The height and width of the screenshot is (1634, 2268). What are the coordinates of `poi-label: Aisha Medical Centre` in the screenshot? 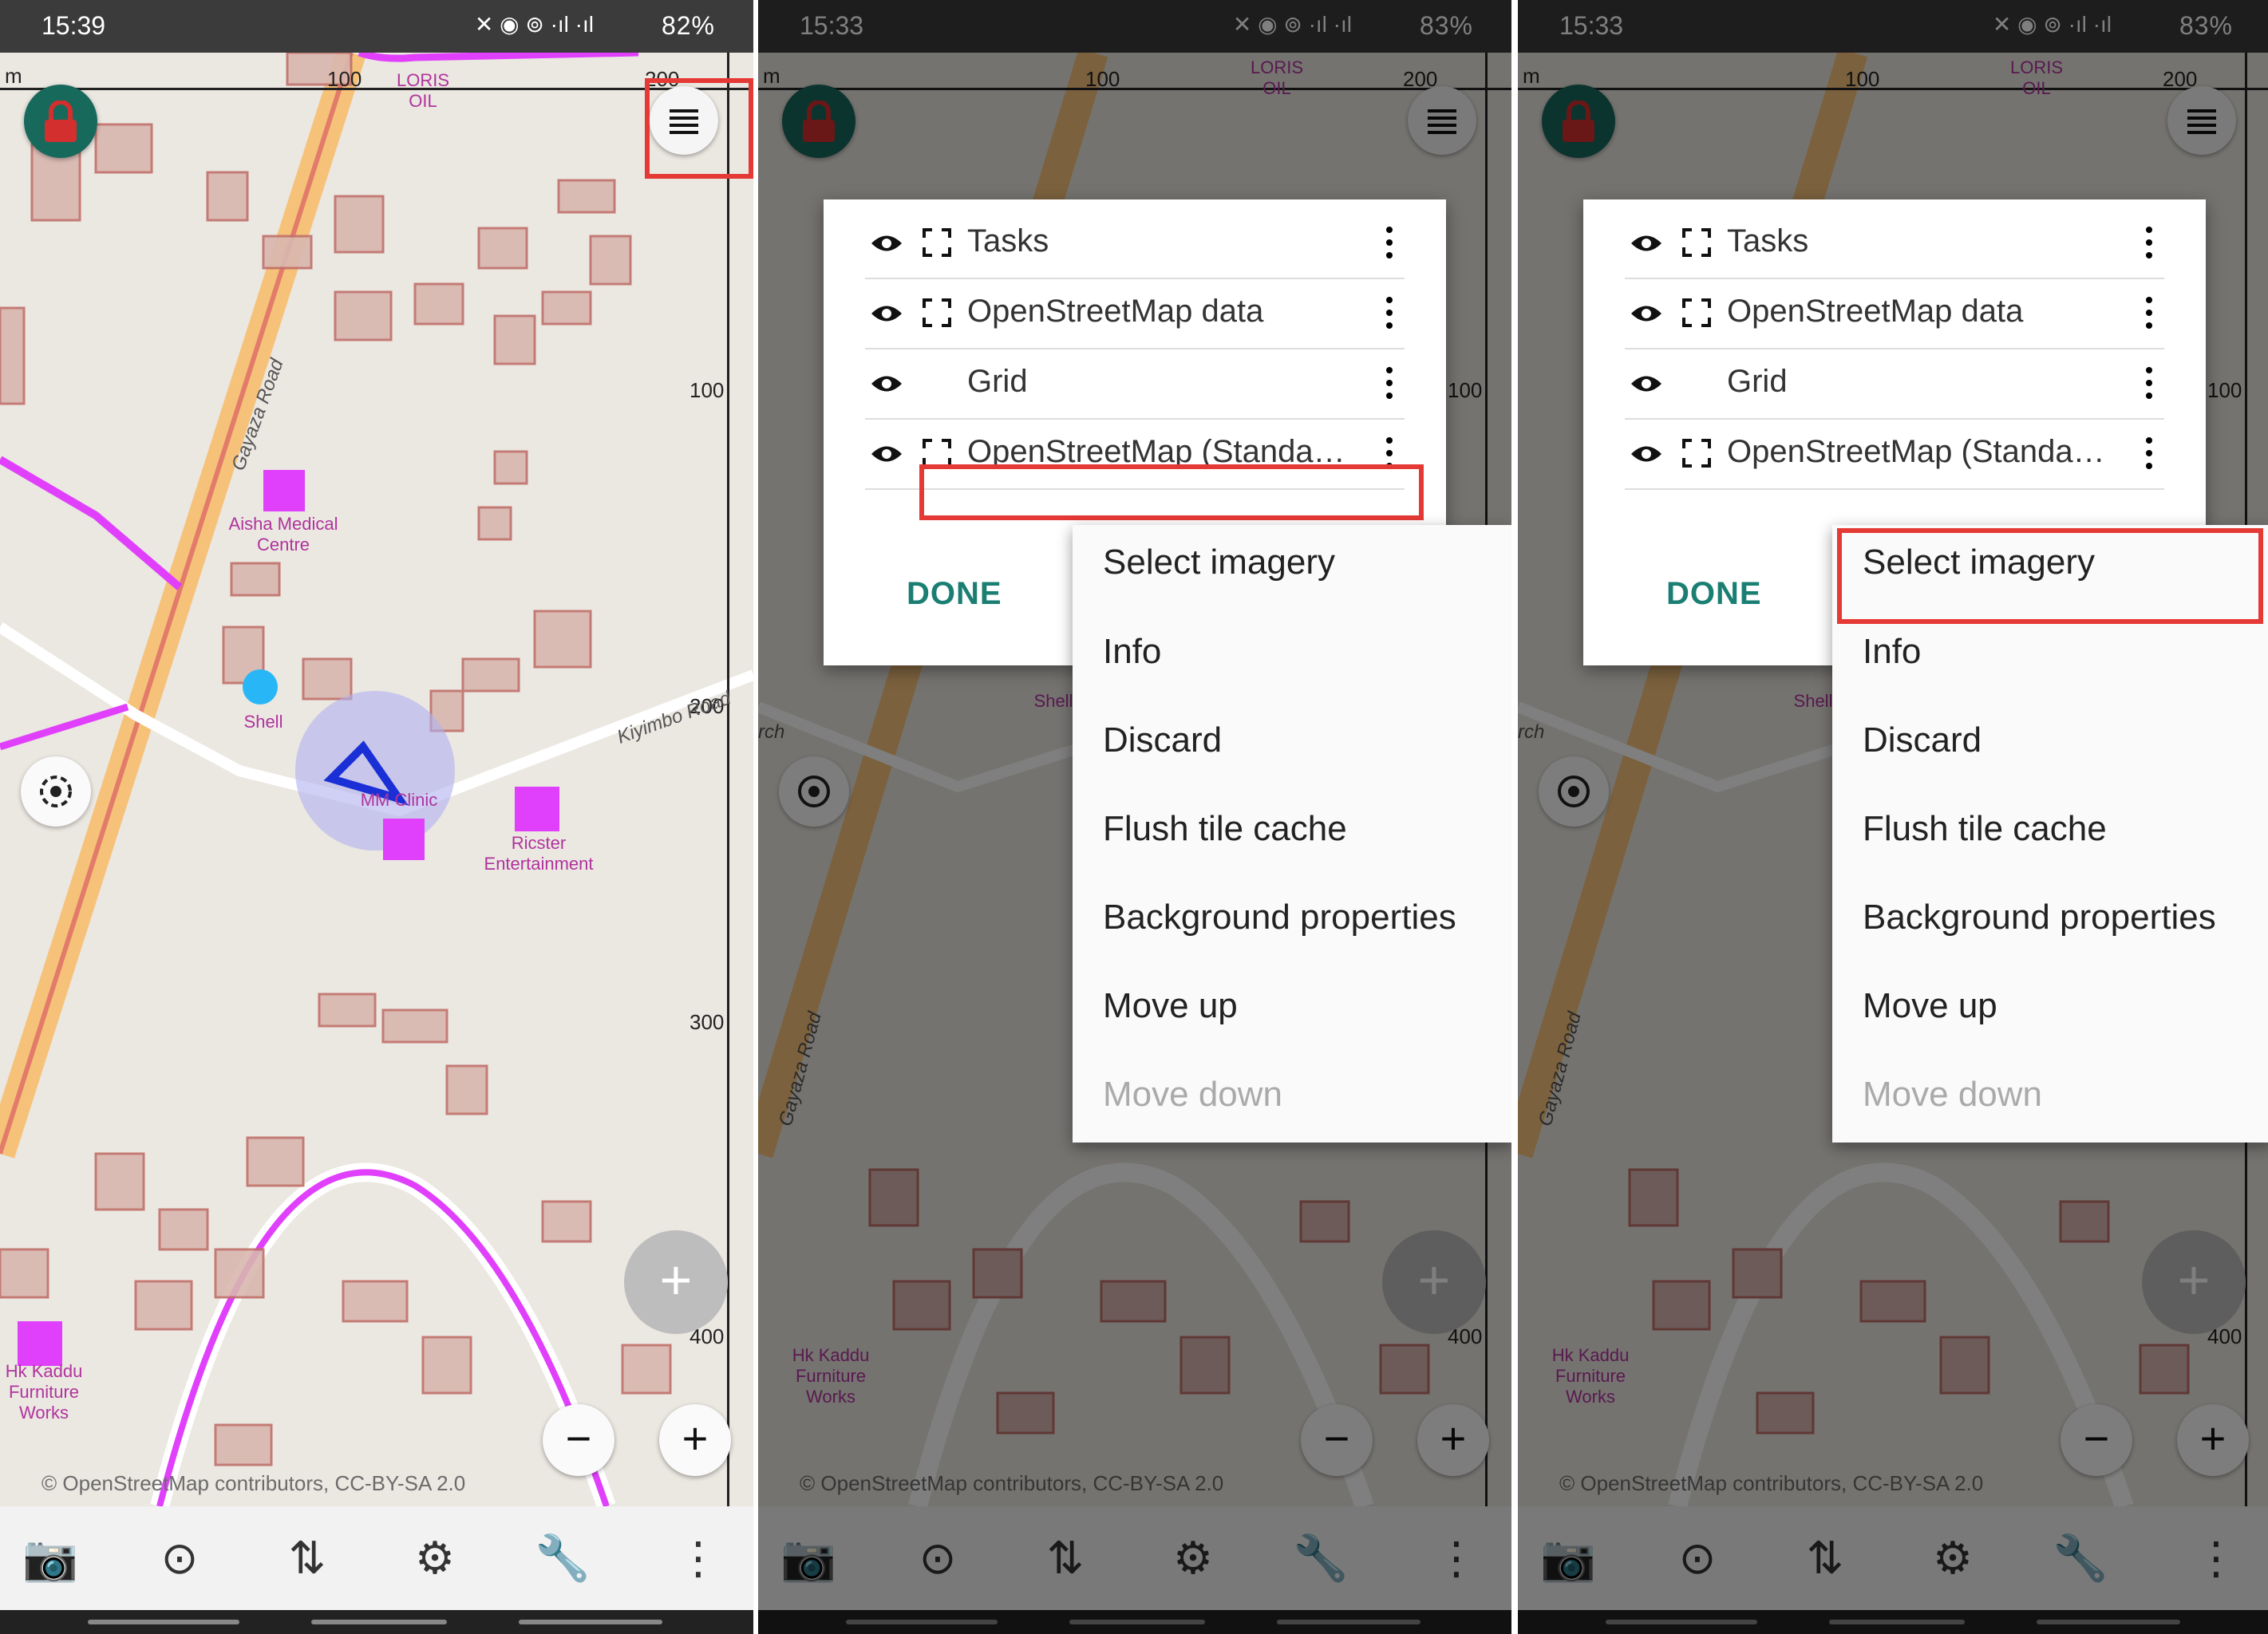 It's located at (283, 534).